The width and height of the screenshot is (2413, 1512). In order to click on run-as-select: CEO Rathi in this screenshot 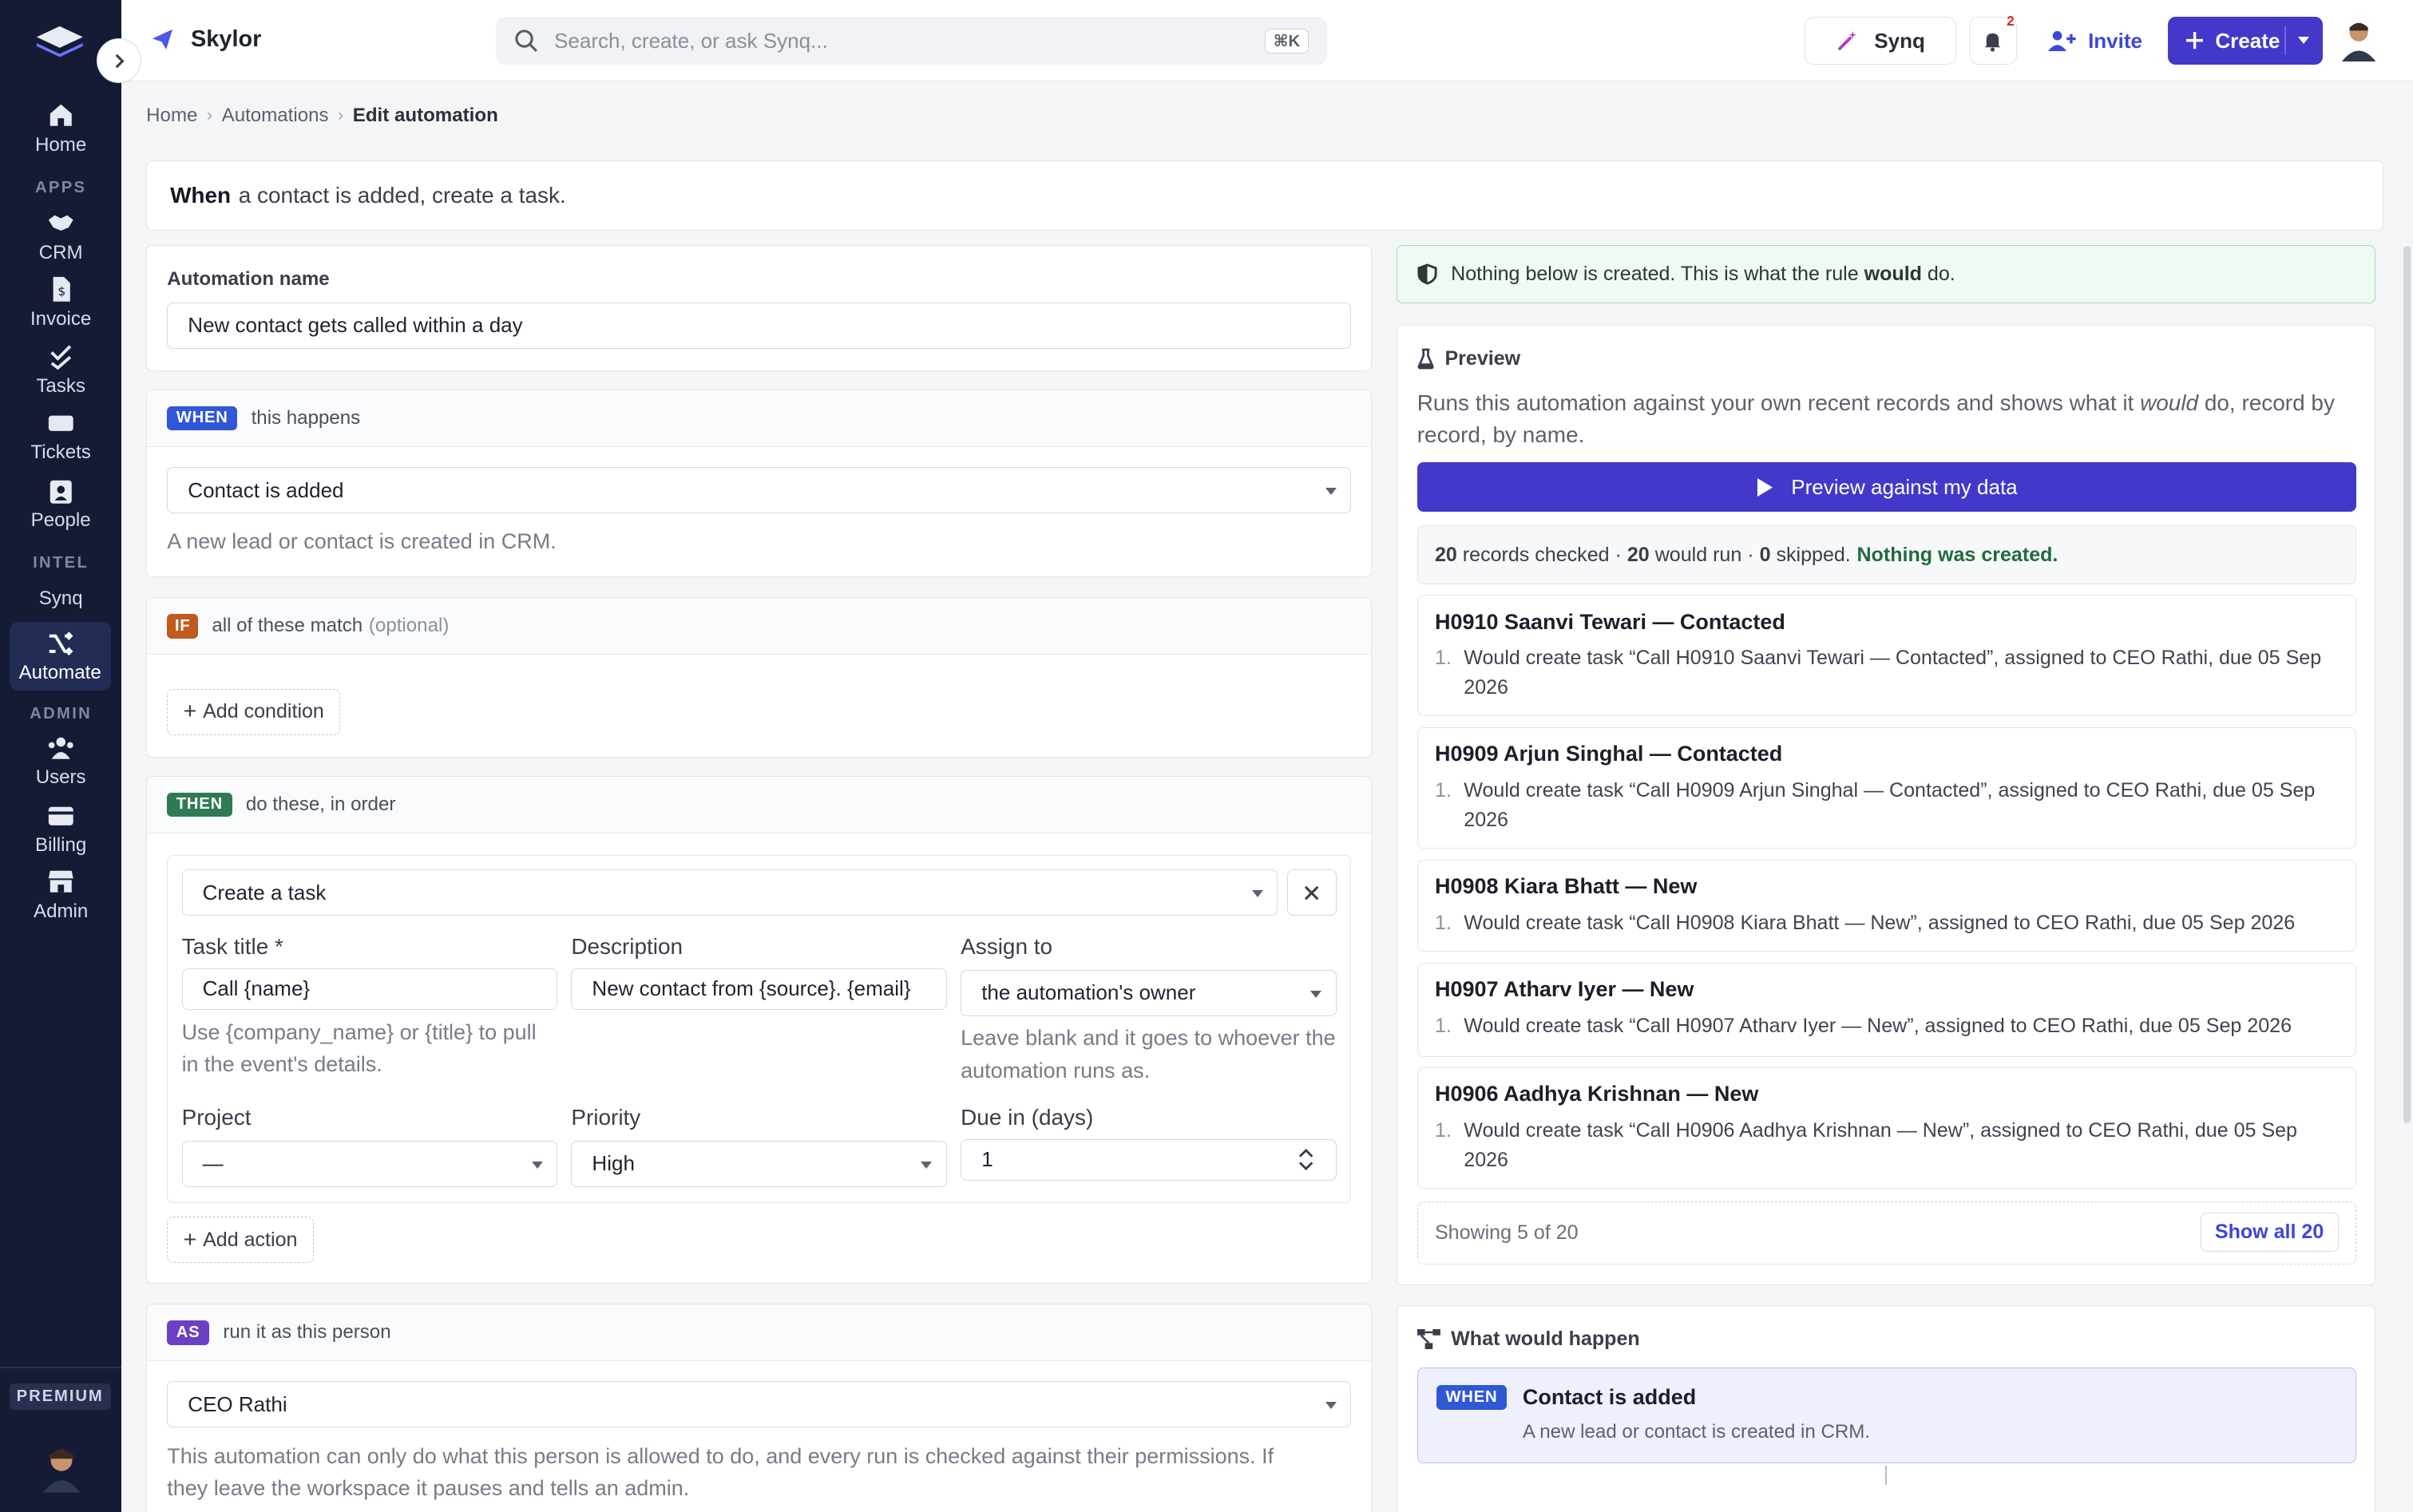, I will do `click(759, 1404)`.